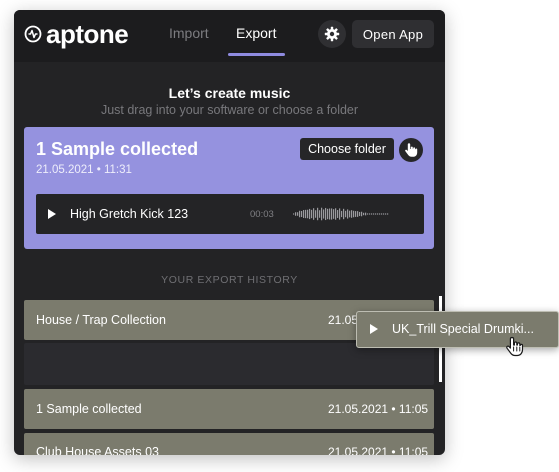  I want to click on gear-icon, so click(332, 34).